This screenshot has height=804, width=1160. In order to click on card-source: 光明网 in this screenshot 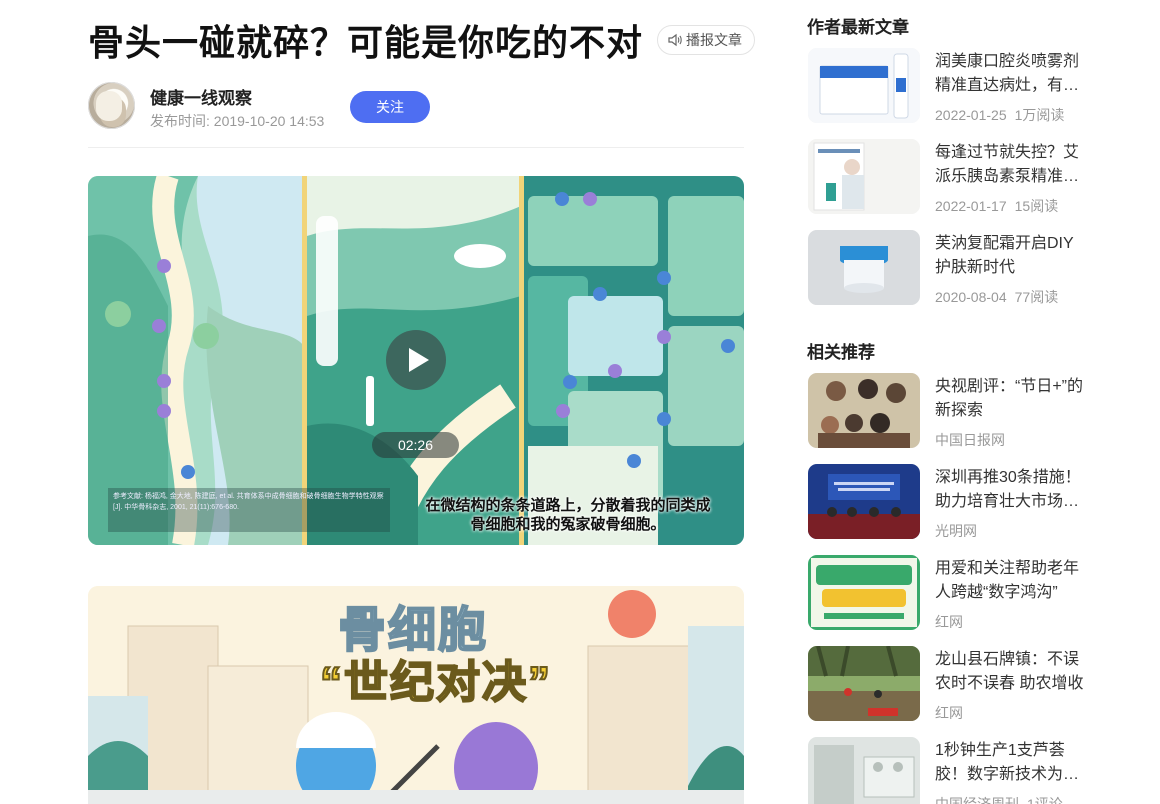, I will do `click(956, 531)`.